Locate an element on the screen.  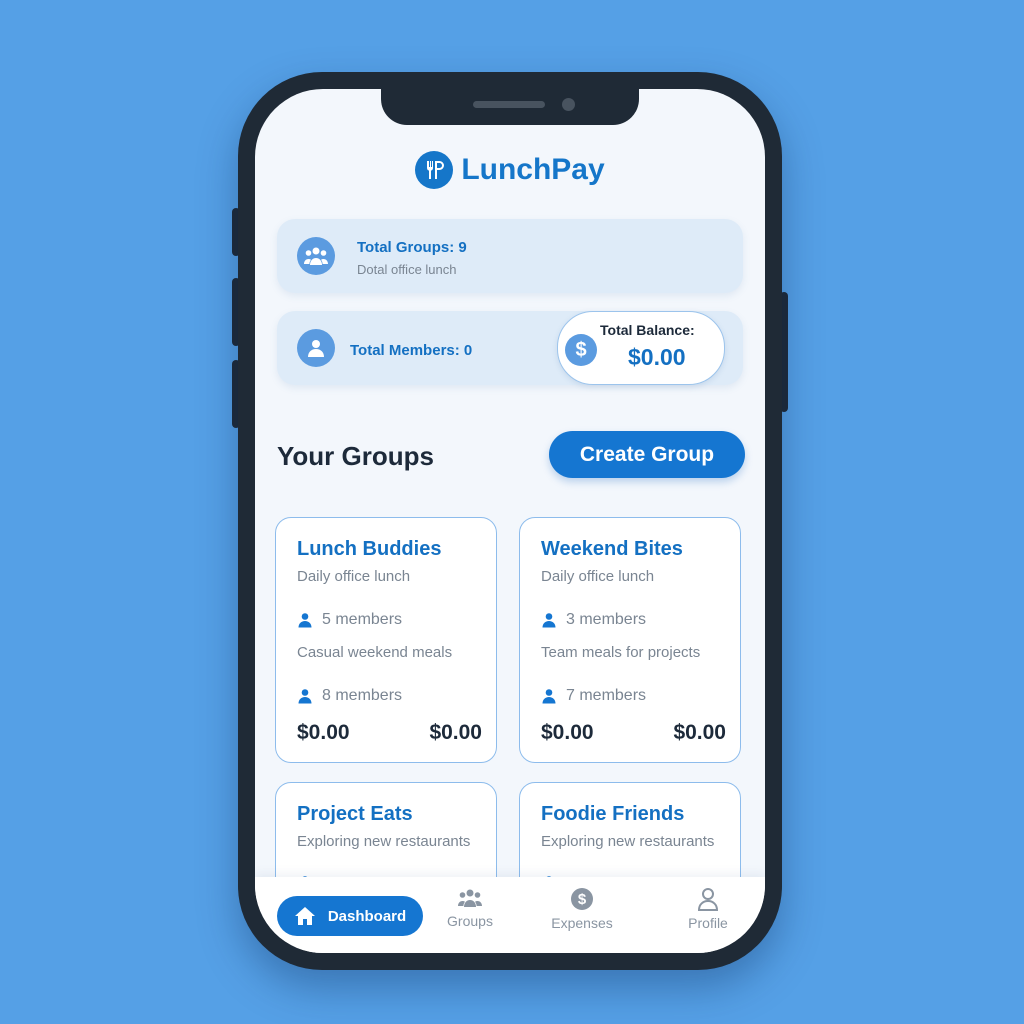
tab-groups: Groups is located at coordinates (470, 908).